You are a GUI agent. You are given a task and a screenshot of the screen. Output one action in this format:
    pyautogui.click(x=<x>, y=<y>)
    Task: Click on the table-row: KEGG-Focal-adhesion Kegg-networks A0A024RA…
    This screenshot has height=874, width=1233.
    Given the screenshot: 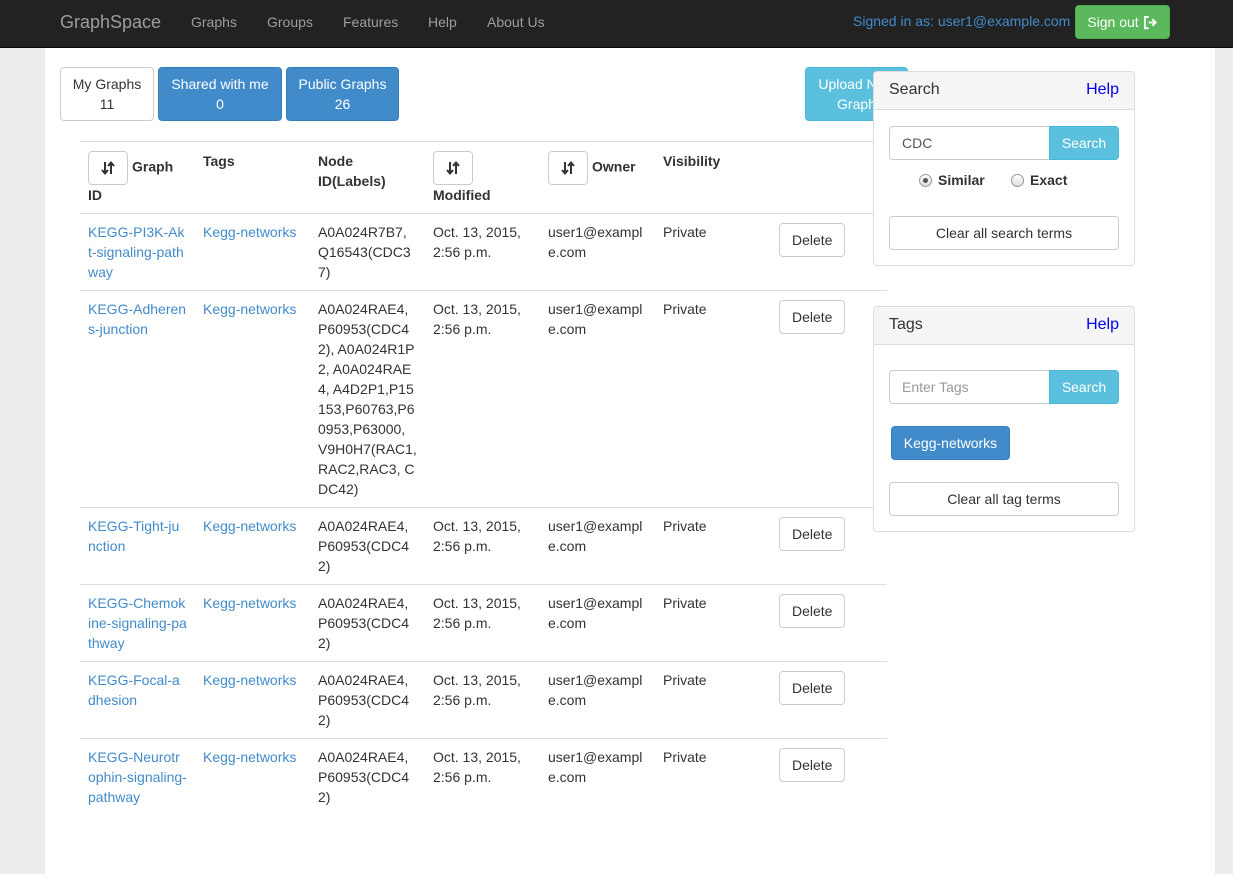 What is the action you would take?
    pyautogui.click(x=483, y=700)
    